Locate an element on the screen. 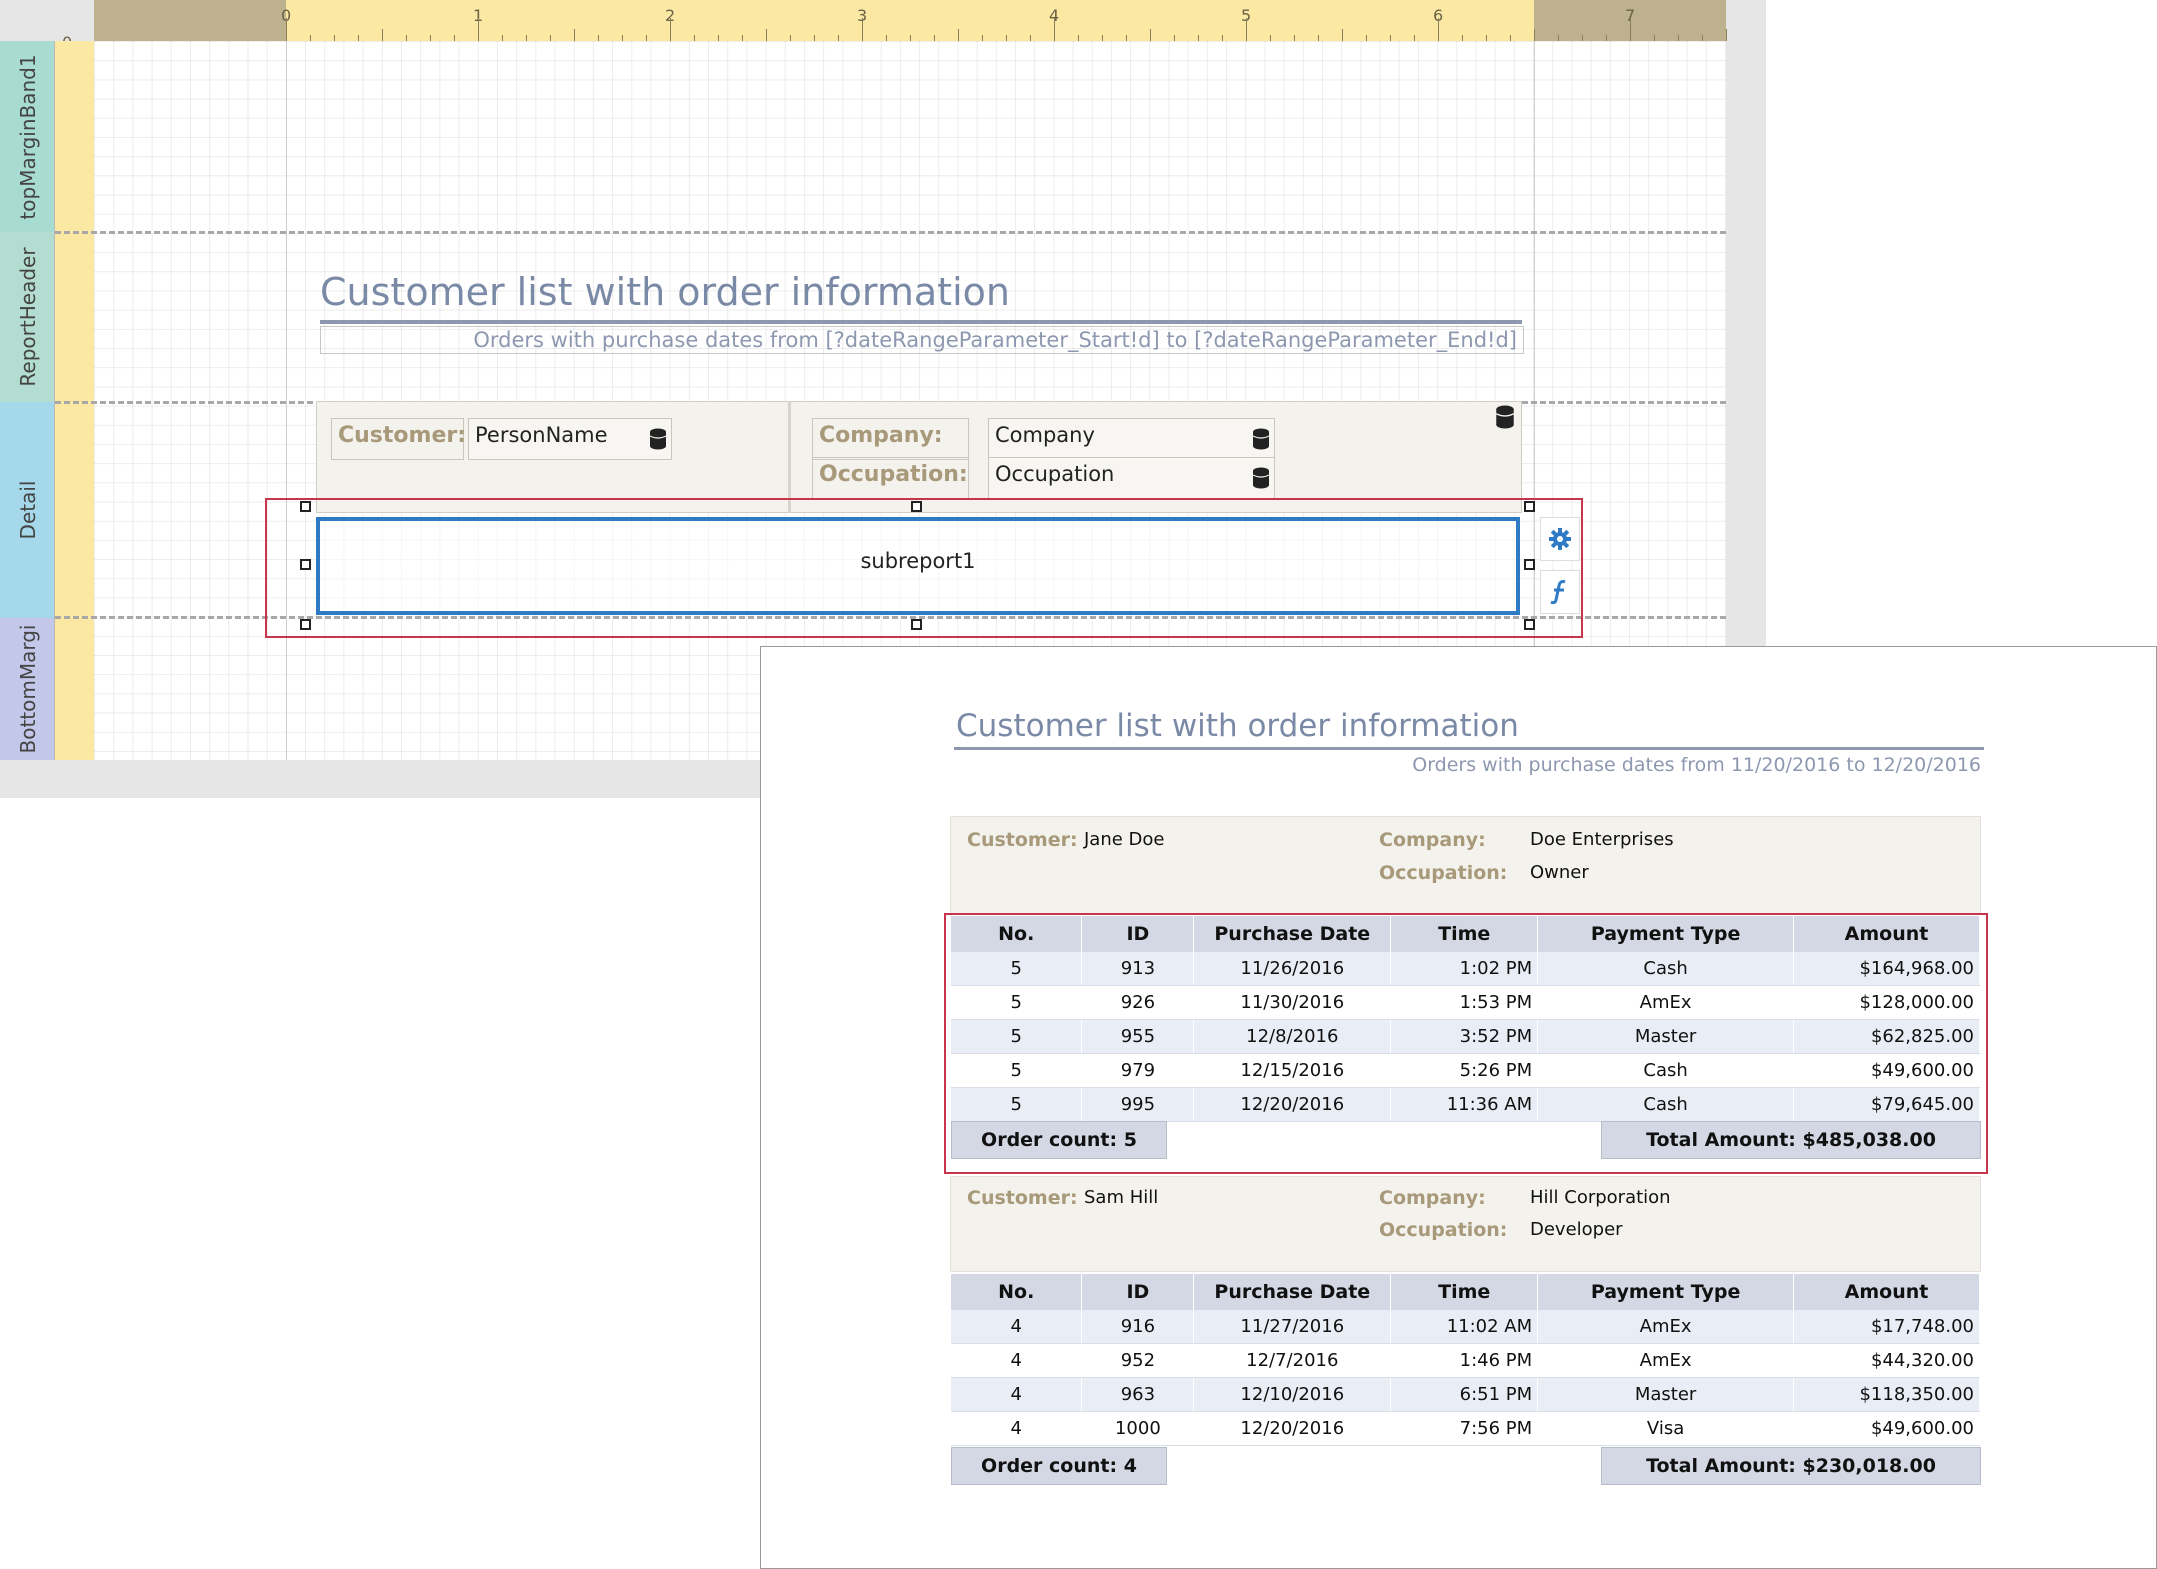 This screenshot has width=2157, height=1569. occupation-field-text: Occupation is located at coordinates (1055, 474).